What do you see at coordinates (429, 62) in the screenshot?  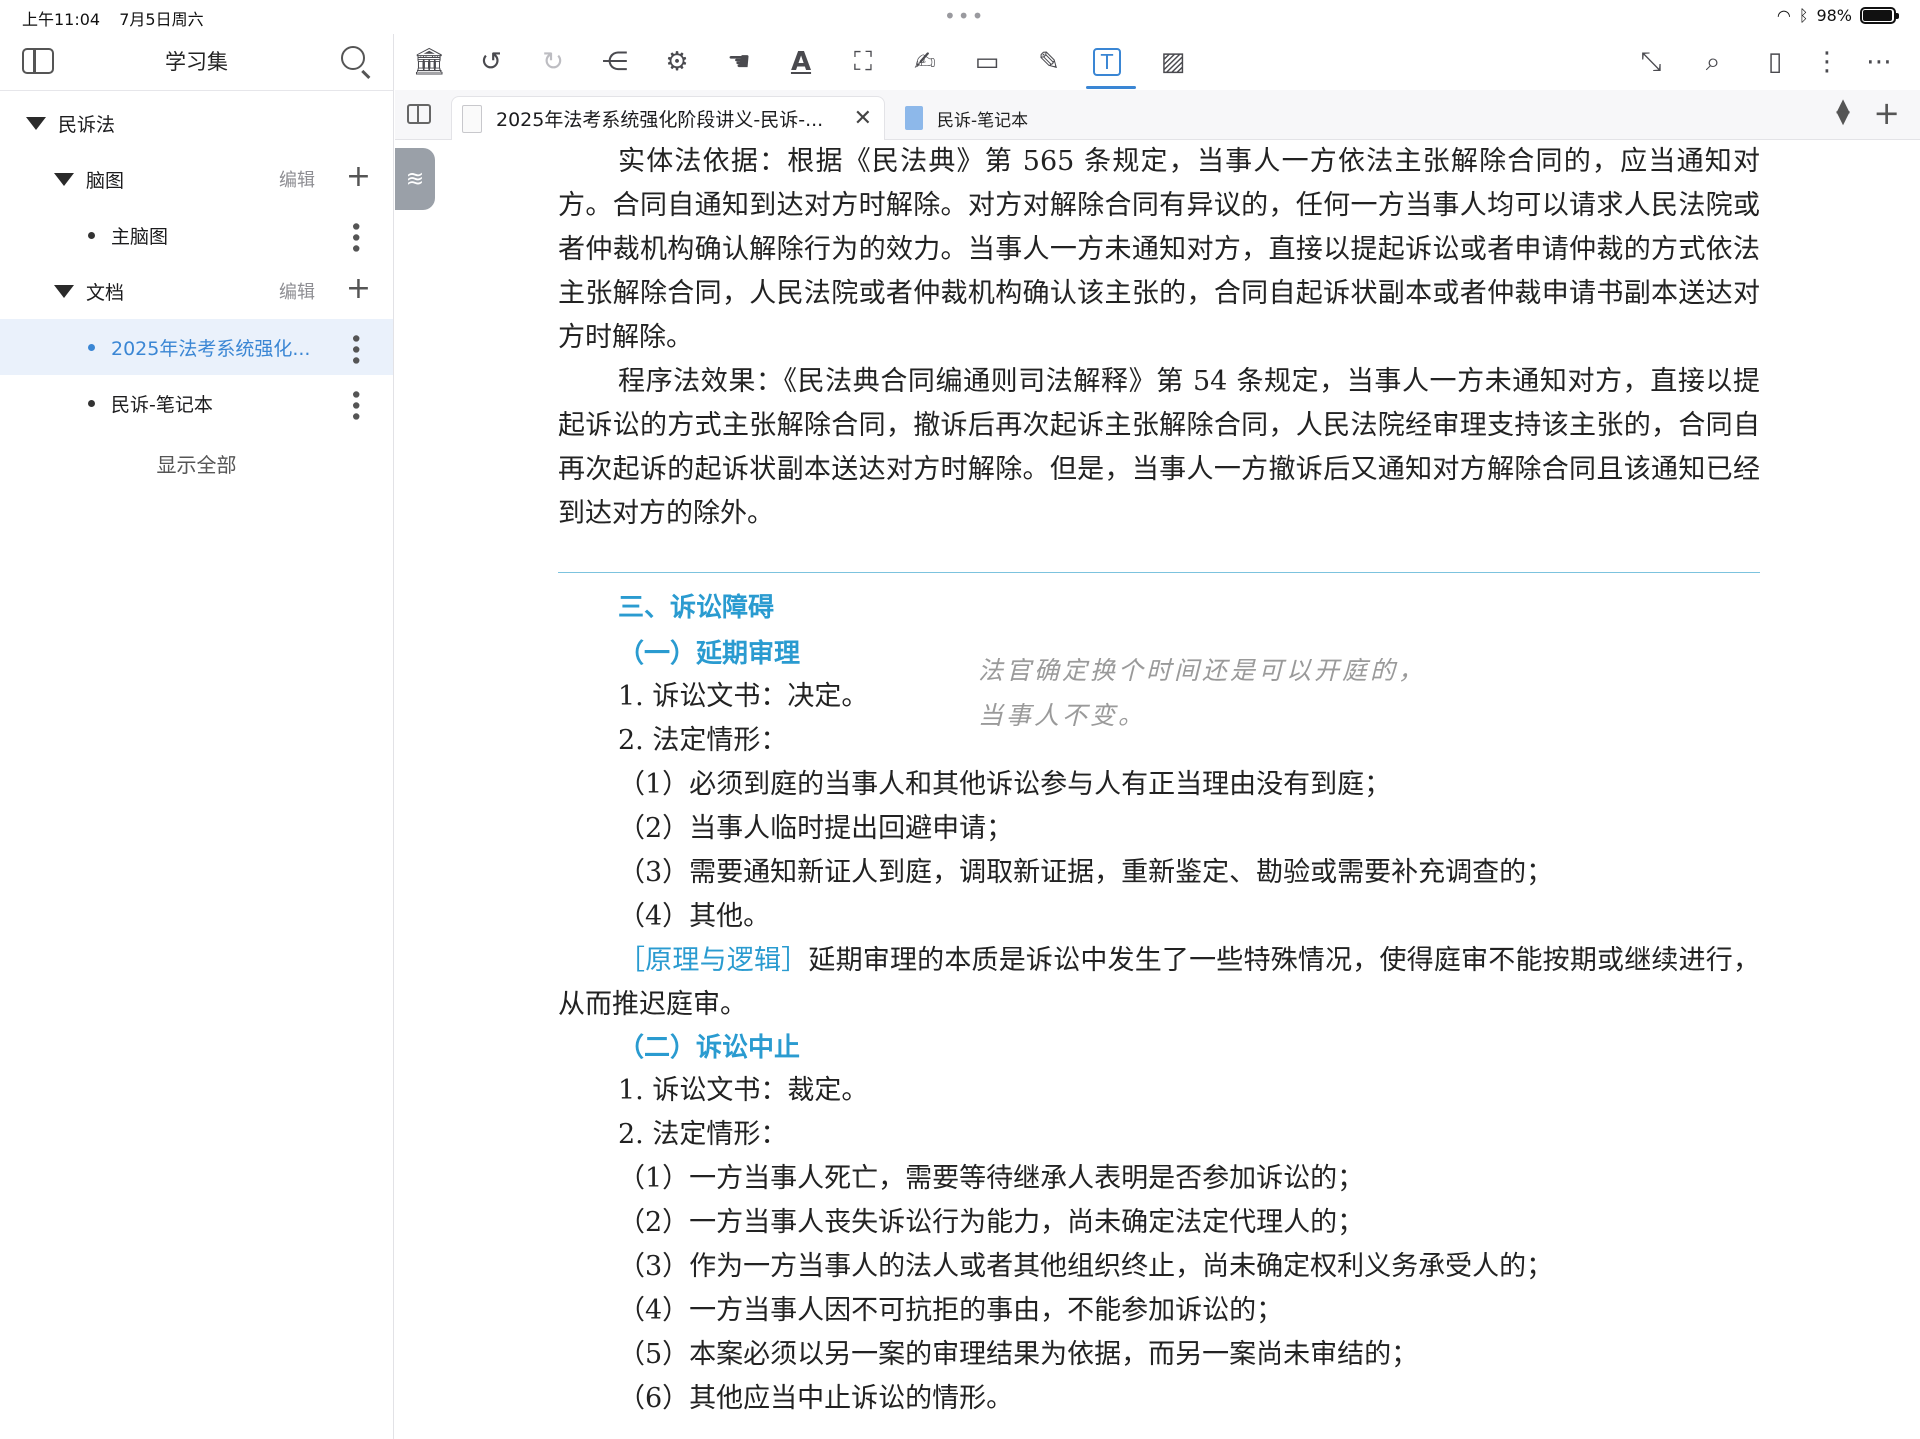 I see `library-icon: 🏛` at bounding box center [429, 62].